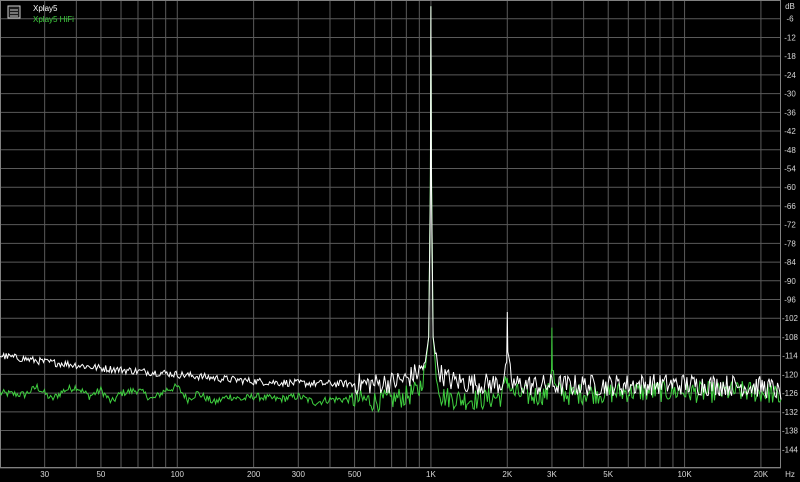  Describe the element at coordinates (790, 187) in the screenshot. I see `y-tick-label: -60` at that location.